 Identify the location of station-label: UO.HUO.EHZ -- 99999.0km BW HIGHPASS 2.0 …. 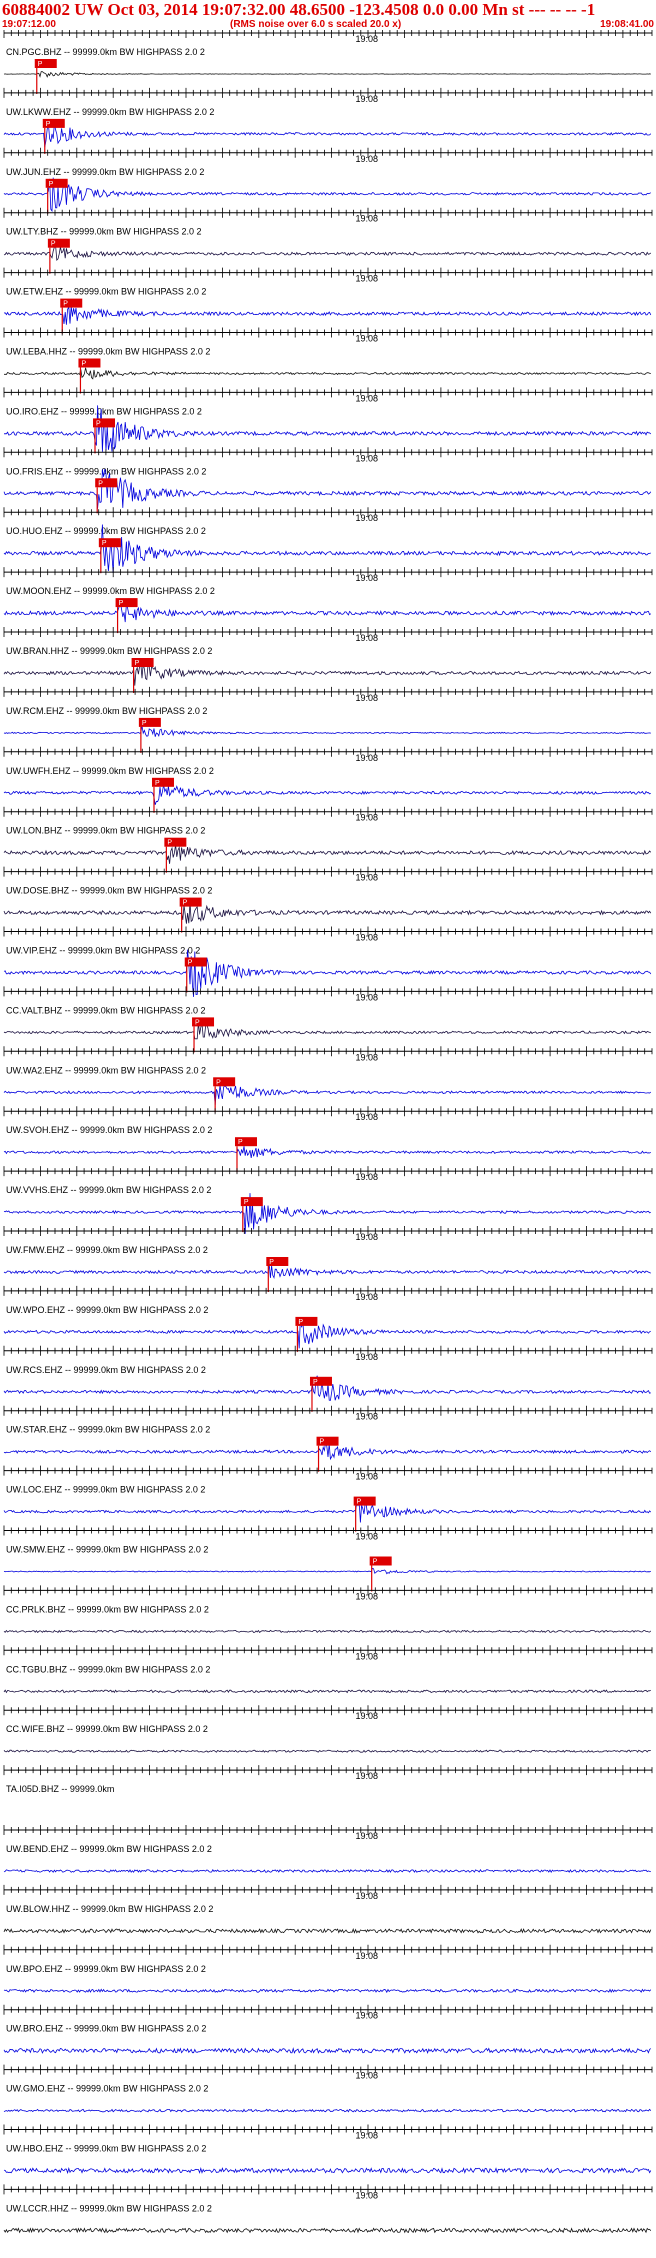
(106, 531).